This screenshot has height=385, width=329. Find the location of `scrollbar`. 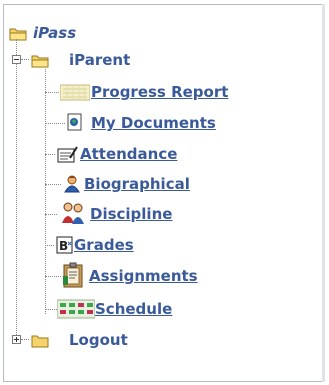

scrollbar is located at coordinates (323, 193).